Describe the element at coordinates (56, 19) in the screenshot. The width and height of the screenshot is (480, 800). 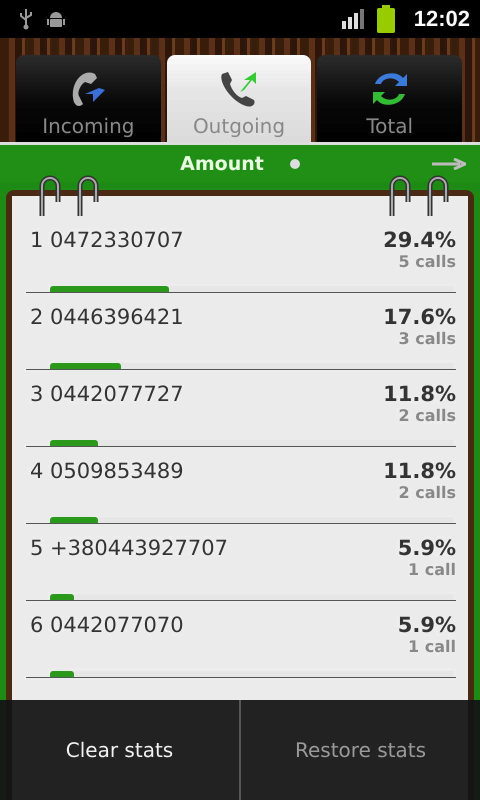
I see `android-icon` at that location.